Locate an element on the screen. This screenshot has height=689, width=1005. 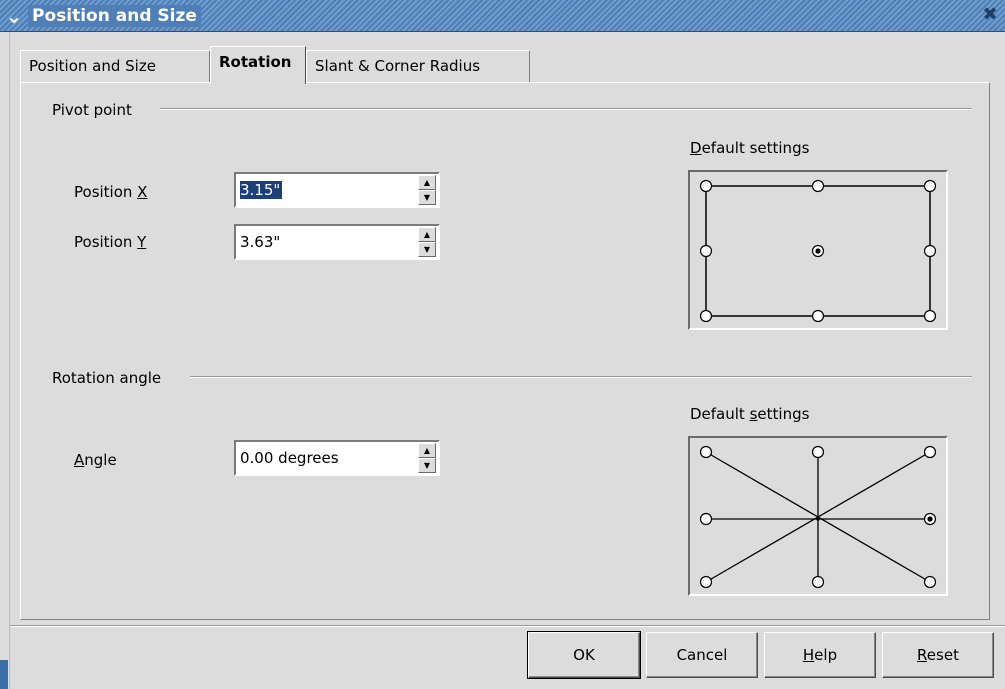
angle-label: Angle is located at coordinates (95, 460).